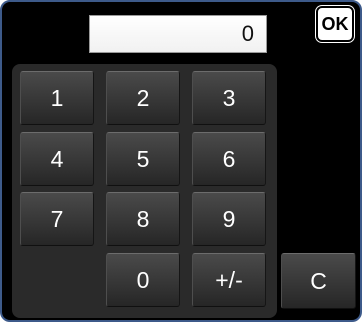 This screenshot has width=362, height=322. Describe the element at coordinates (229, 159) in the screenshot. I see `key-6: 6` at that location.